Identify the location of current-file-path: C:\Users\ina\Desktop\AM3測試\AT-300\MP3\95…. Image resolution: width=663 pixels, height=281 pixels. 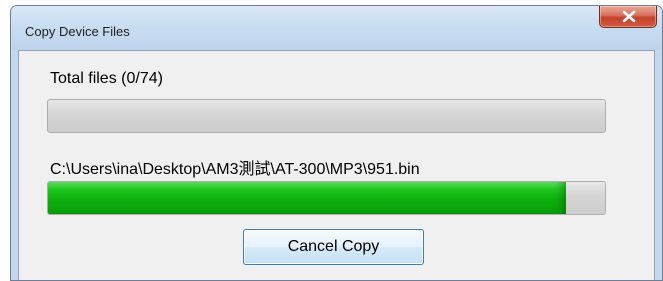
(235, 169).